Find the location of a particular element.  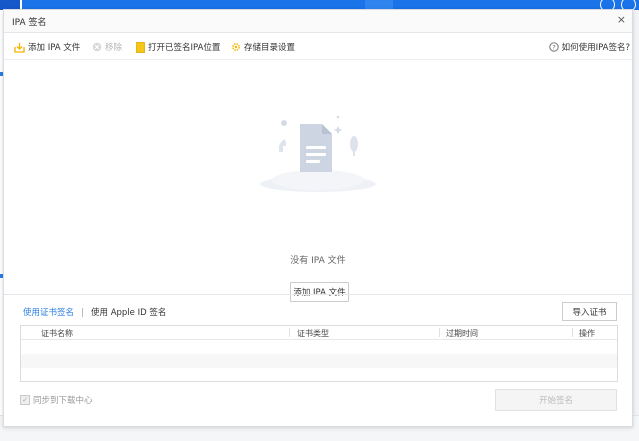

sign-method-tabs: 使用证书签名 使用 Apple ID 签名 is located at coordinates (94, 312).